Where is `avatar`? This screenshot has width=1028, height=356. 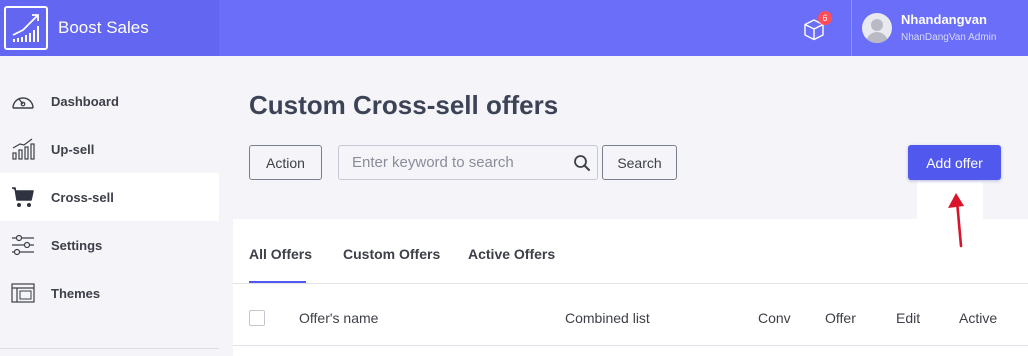 avatar is located at coordinates (877, 27).